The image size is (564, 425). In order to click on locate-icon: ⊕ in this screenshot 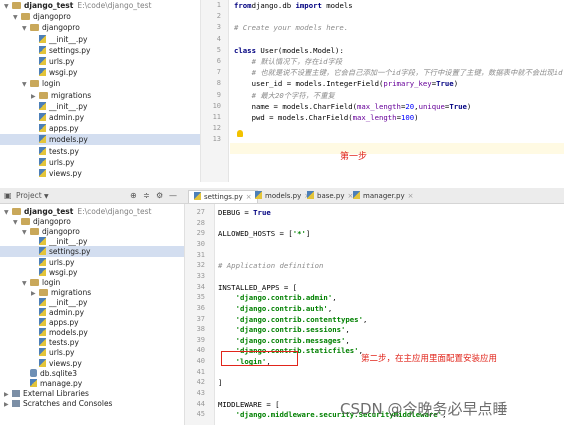, I will do `click(133, 196)`.